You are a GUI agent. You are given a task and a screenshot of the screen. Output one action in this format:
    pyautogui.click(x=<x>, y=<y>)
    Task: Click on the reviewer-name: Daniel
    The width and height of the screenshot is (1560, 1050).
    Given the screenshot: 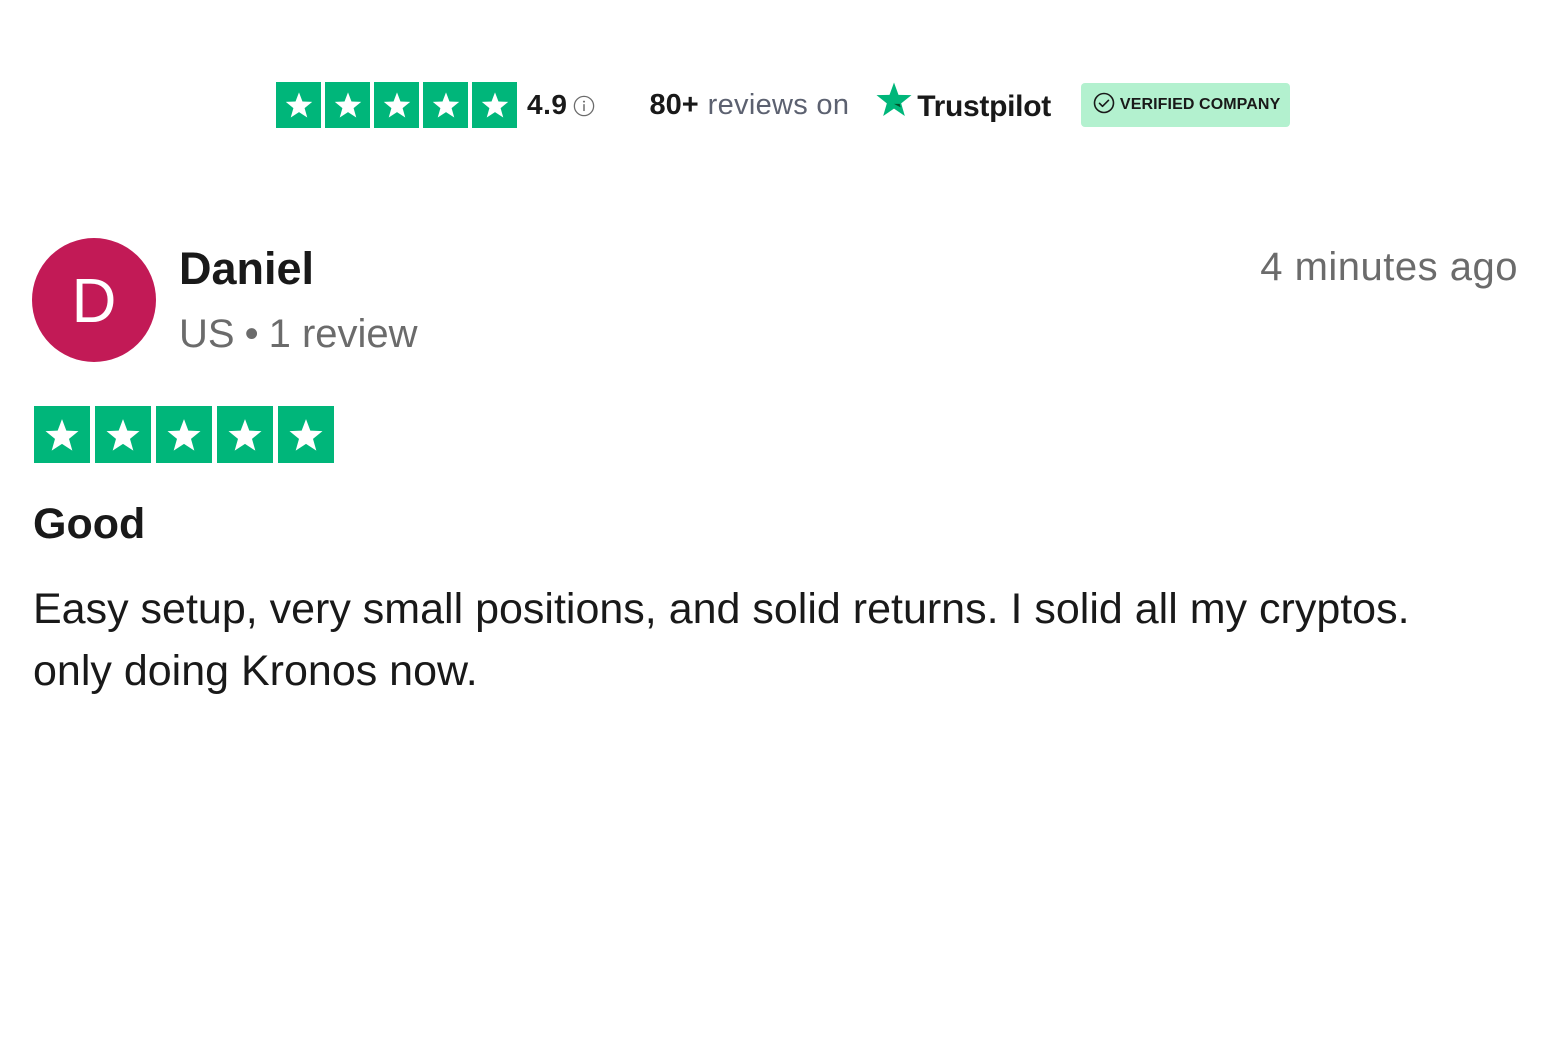 What is the action you would take?
    pyautogui.click(x=246, y=269)
    